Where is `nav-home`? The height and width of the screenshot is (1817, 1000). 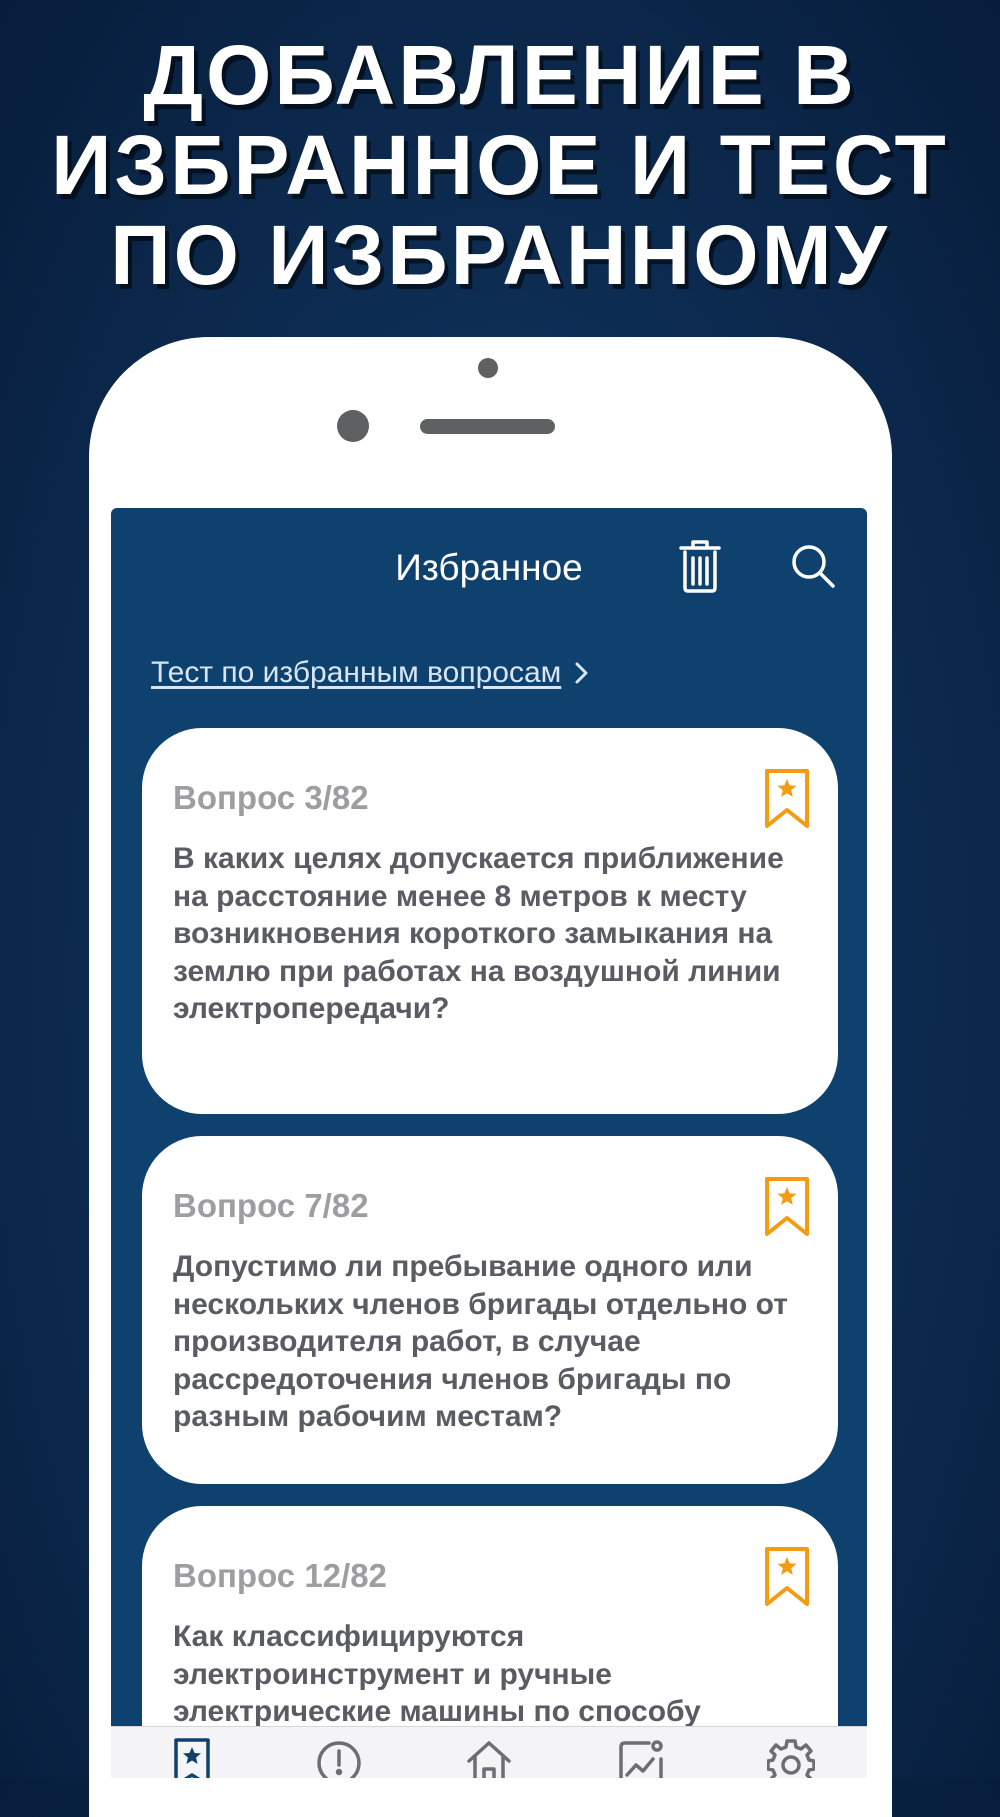
nav-home is located at coordinates (489, 1757).